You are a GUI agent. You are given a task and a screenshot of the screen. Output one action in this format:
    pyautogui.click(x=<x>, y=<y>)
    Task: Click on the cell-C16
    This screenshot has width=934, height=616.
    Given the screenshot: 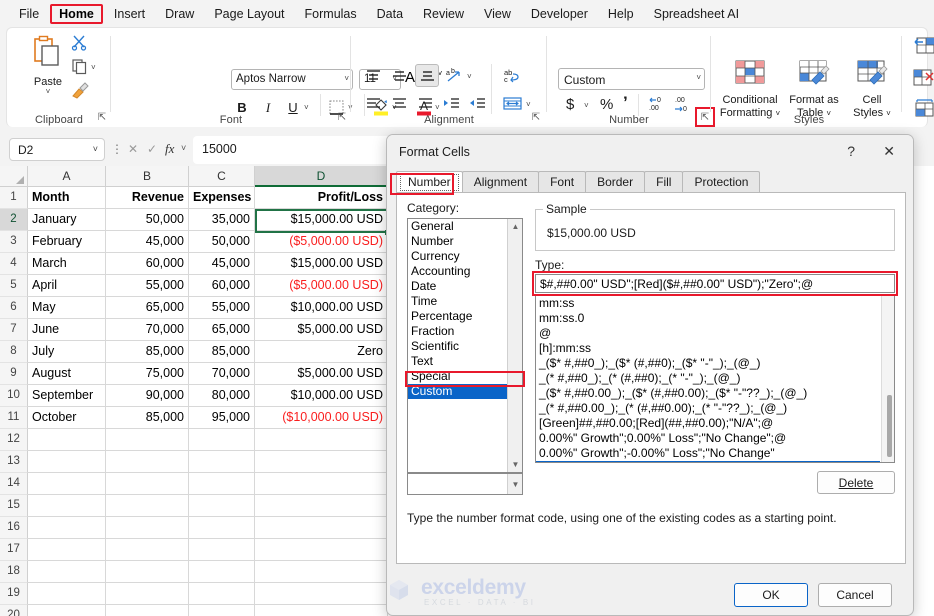 What is the action you would take?
    pyautogui.click(x=222, y=528)
    